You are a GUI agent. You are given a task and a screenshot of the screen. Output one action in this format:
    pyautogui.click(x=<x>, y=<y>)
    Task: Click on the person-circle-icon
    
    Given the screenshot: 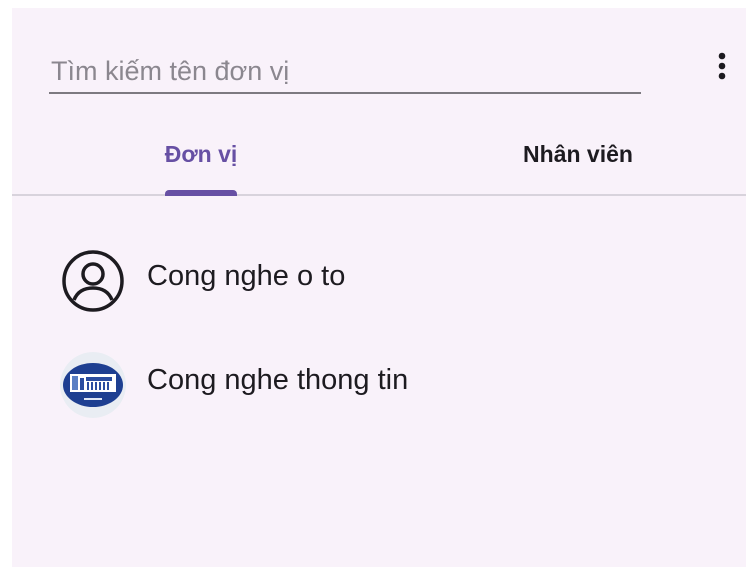 What is the action you would take?
    pyautogui.click(x=93, y=281)
    